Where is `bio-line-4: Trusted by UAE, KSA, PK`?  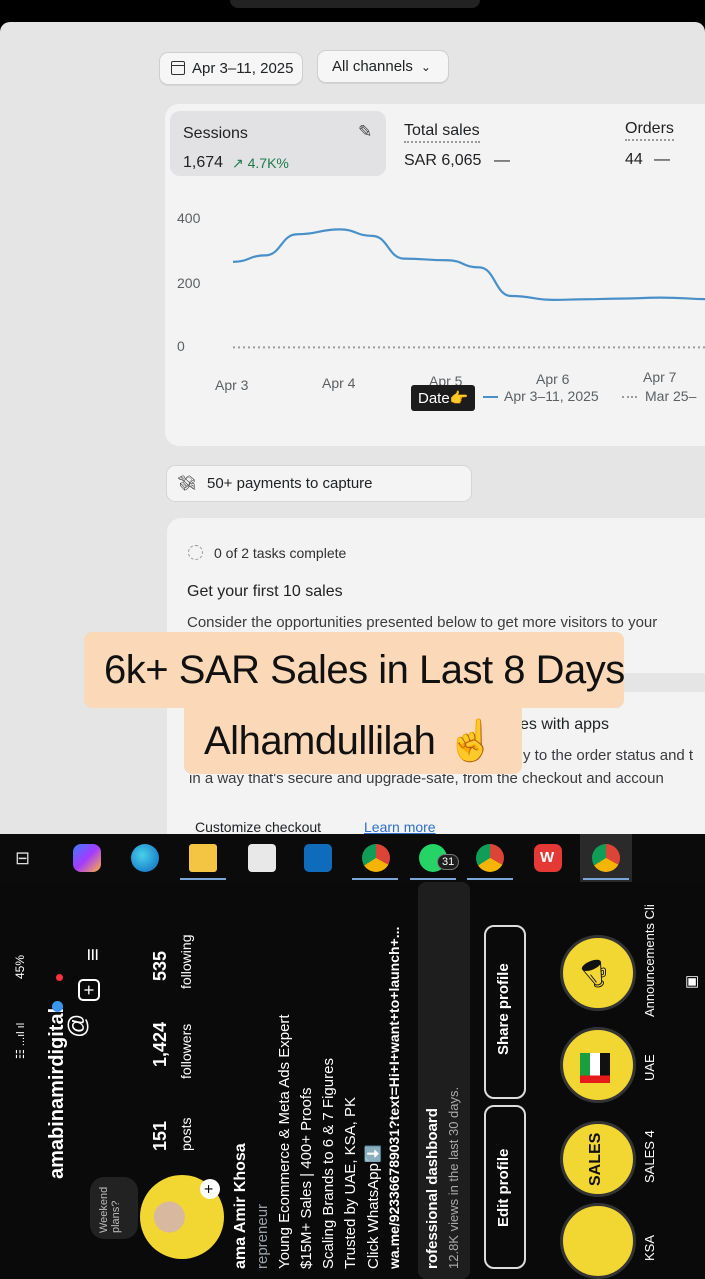
bio-line-4: Trusted by UAE, KSA, PK is located at coordinates (350, 1182).